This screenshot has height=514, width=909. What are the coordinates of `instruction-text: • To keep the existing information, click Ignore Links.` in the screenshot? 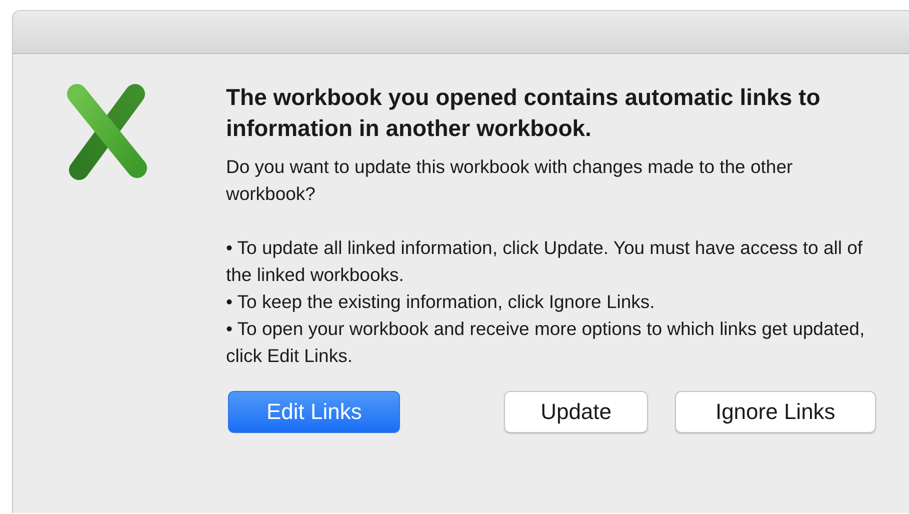 It's located at (441, 302).